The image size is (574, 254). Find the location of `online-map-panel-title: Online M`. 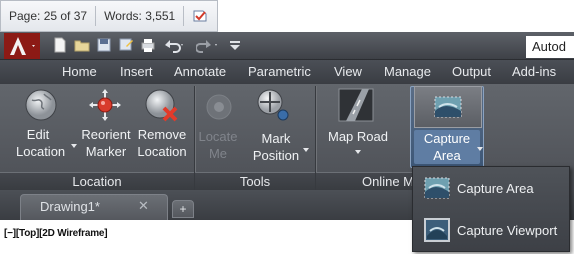

online-map-panel-title: Online M is located at coordinates (366, 181).